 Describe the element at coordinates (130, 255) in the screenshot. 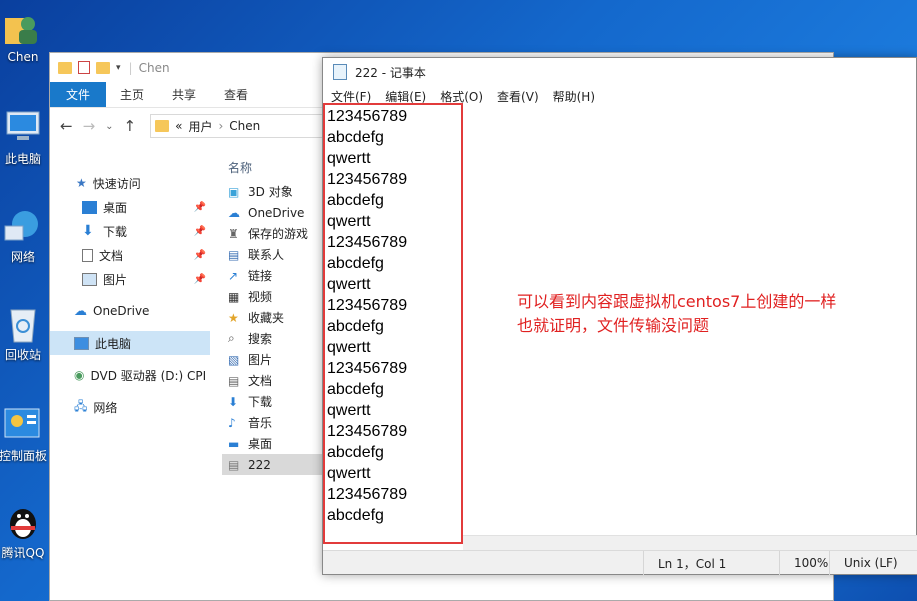

I see `nav-item-documents: 文档 📌` at that location.